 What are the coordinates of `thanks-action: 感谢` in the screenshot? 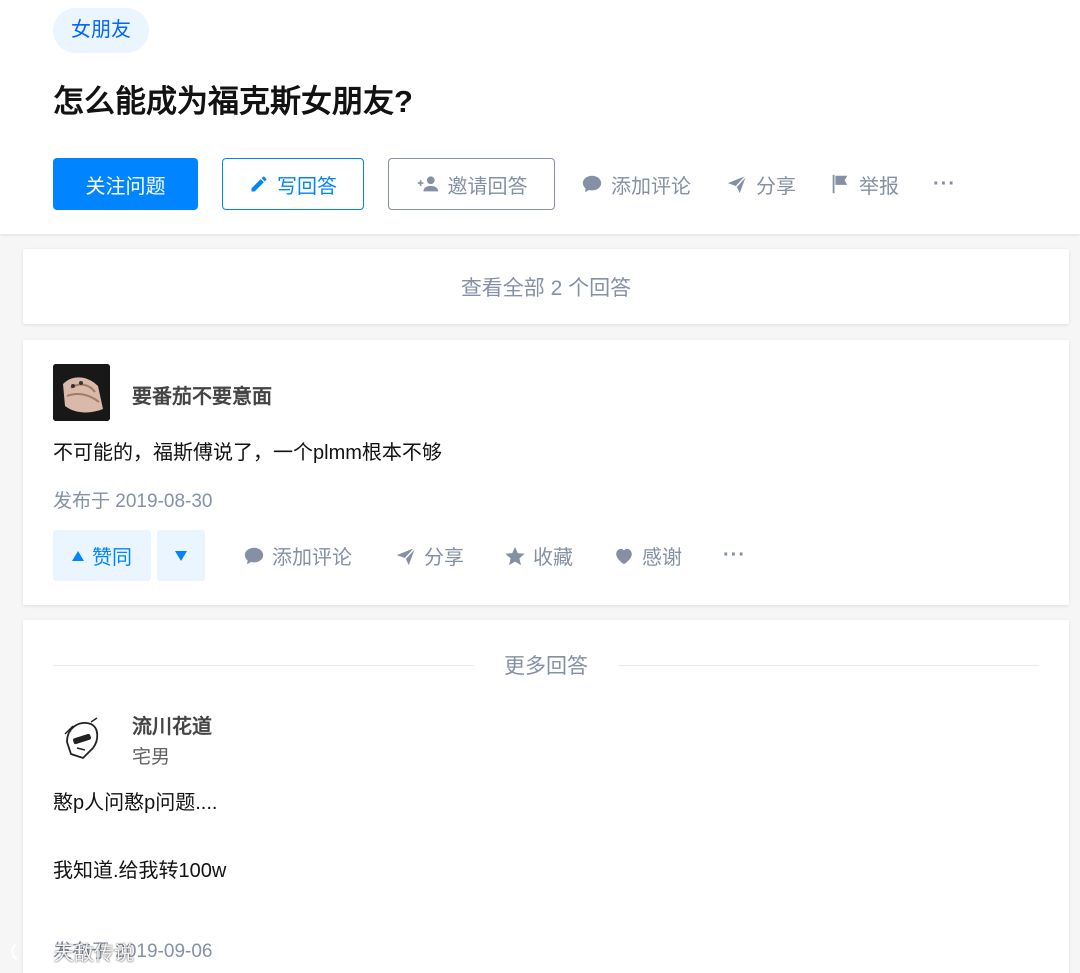 It's located at (647, 555).